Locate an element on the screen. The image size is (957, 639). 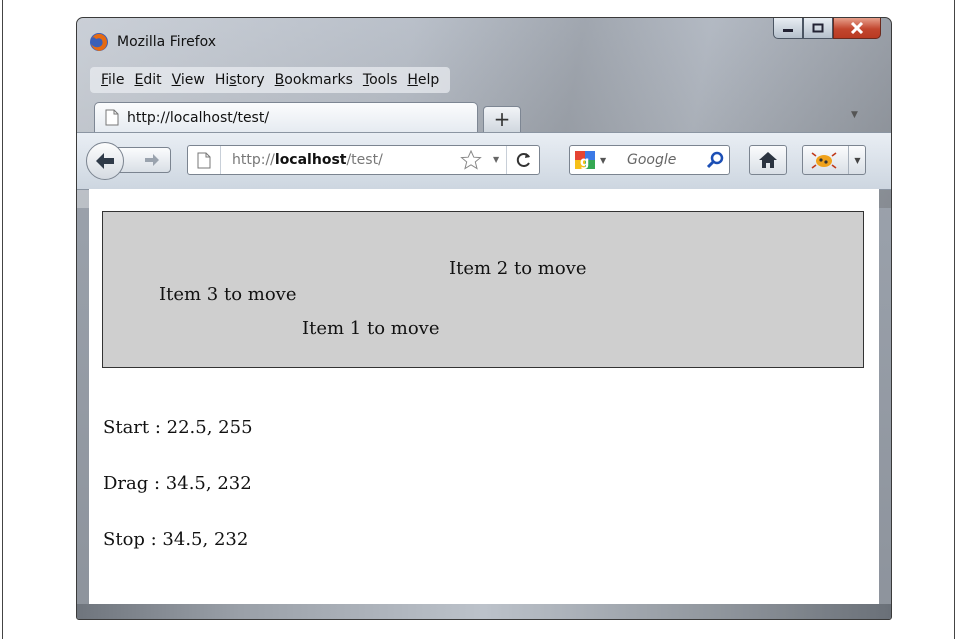
search-engine-selector: g ▼ is located at coordinates (595, 160).